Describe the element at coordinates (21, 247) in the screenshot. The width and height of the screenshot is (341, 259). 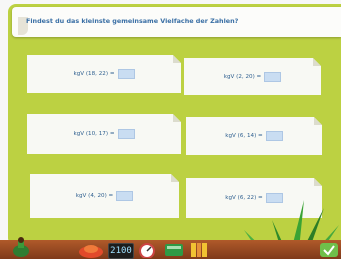
I see `potion-icon` at that location.